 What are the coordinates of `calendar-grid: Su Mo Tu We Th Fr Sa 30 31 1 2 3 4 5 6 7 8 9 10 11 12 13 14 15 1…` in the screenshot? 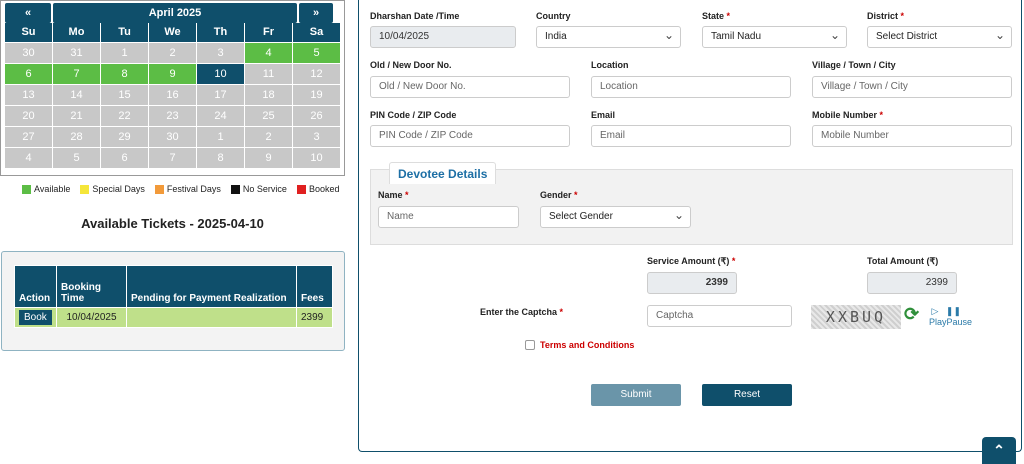 It's located at (172, 95).